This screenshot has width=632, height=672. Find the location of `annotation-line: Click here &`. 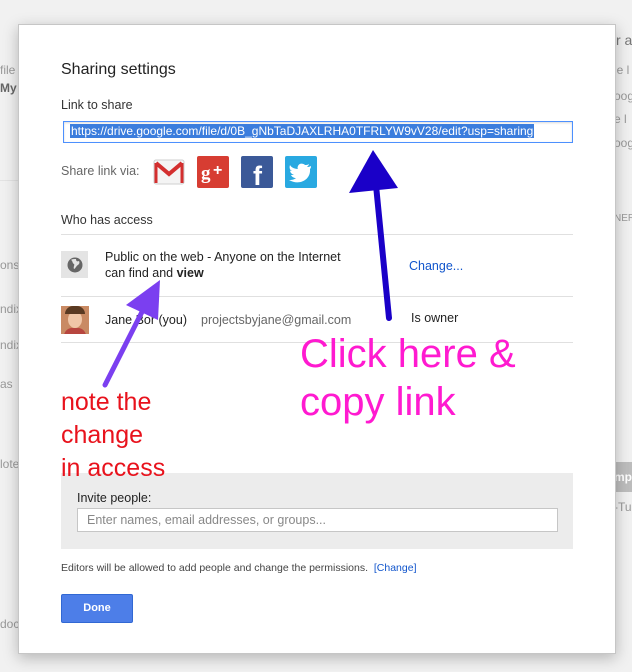

annotation-line: Click here & is located at coordinates (408, 354).